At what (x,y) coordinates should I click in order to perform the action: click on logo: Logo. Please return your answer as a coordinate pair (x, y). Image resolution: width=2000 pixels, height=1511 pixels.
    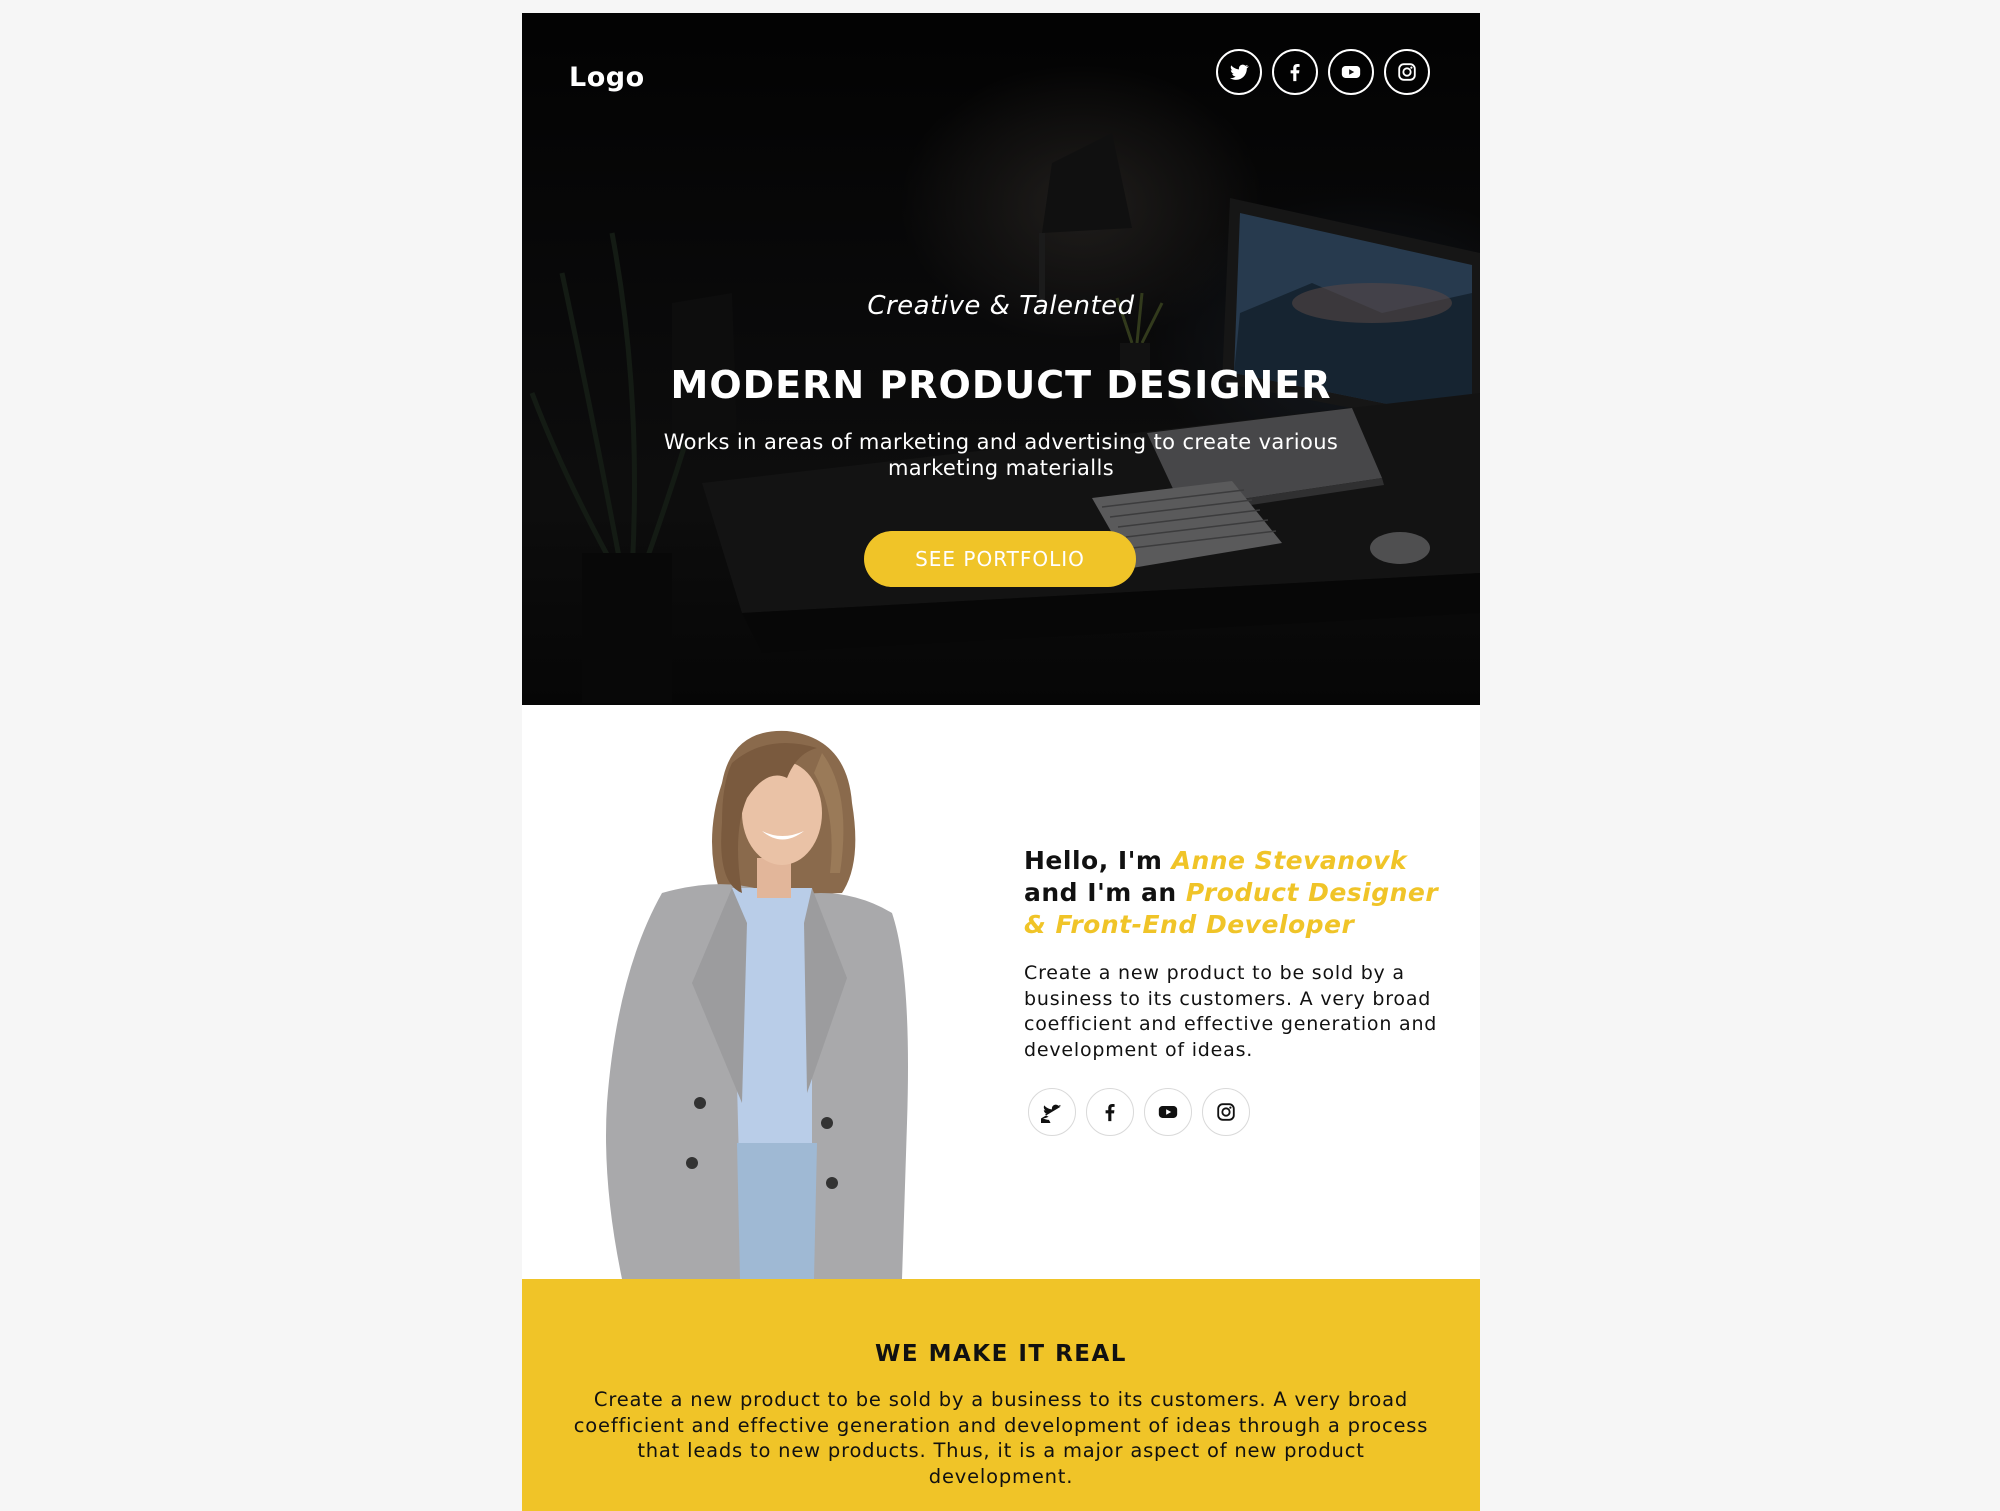
    Looking at the image, I should click on (607, 77).